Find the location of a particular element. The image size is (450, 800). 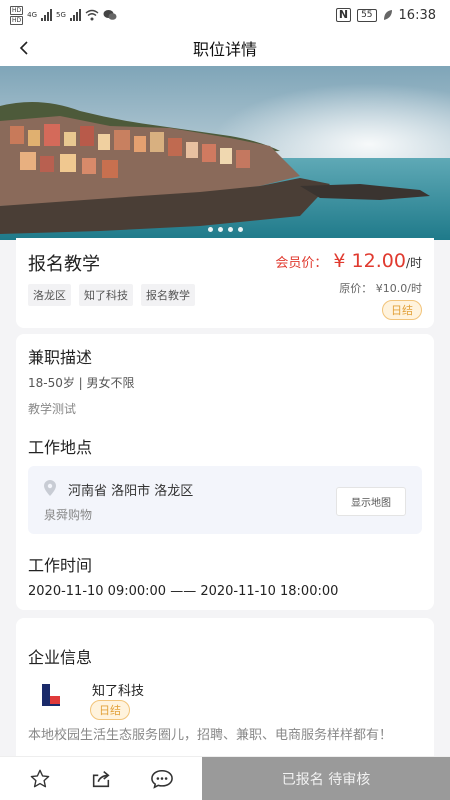

share-icon is located at coordinates (101, 779).